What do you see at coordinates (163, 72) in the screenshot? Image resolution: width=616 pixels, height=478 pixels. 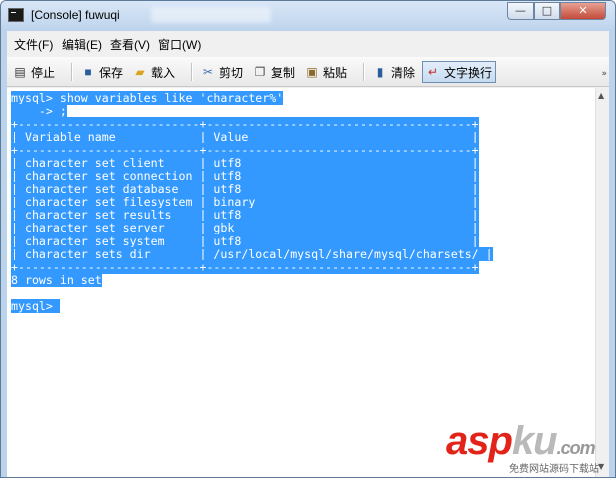 I see `load-label: 载入` at bounding box center [163, 72].